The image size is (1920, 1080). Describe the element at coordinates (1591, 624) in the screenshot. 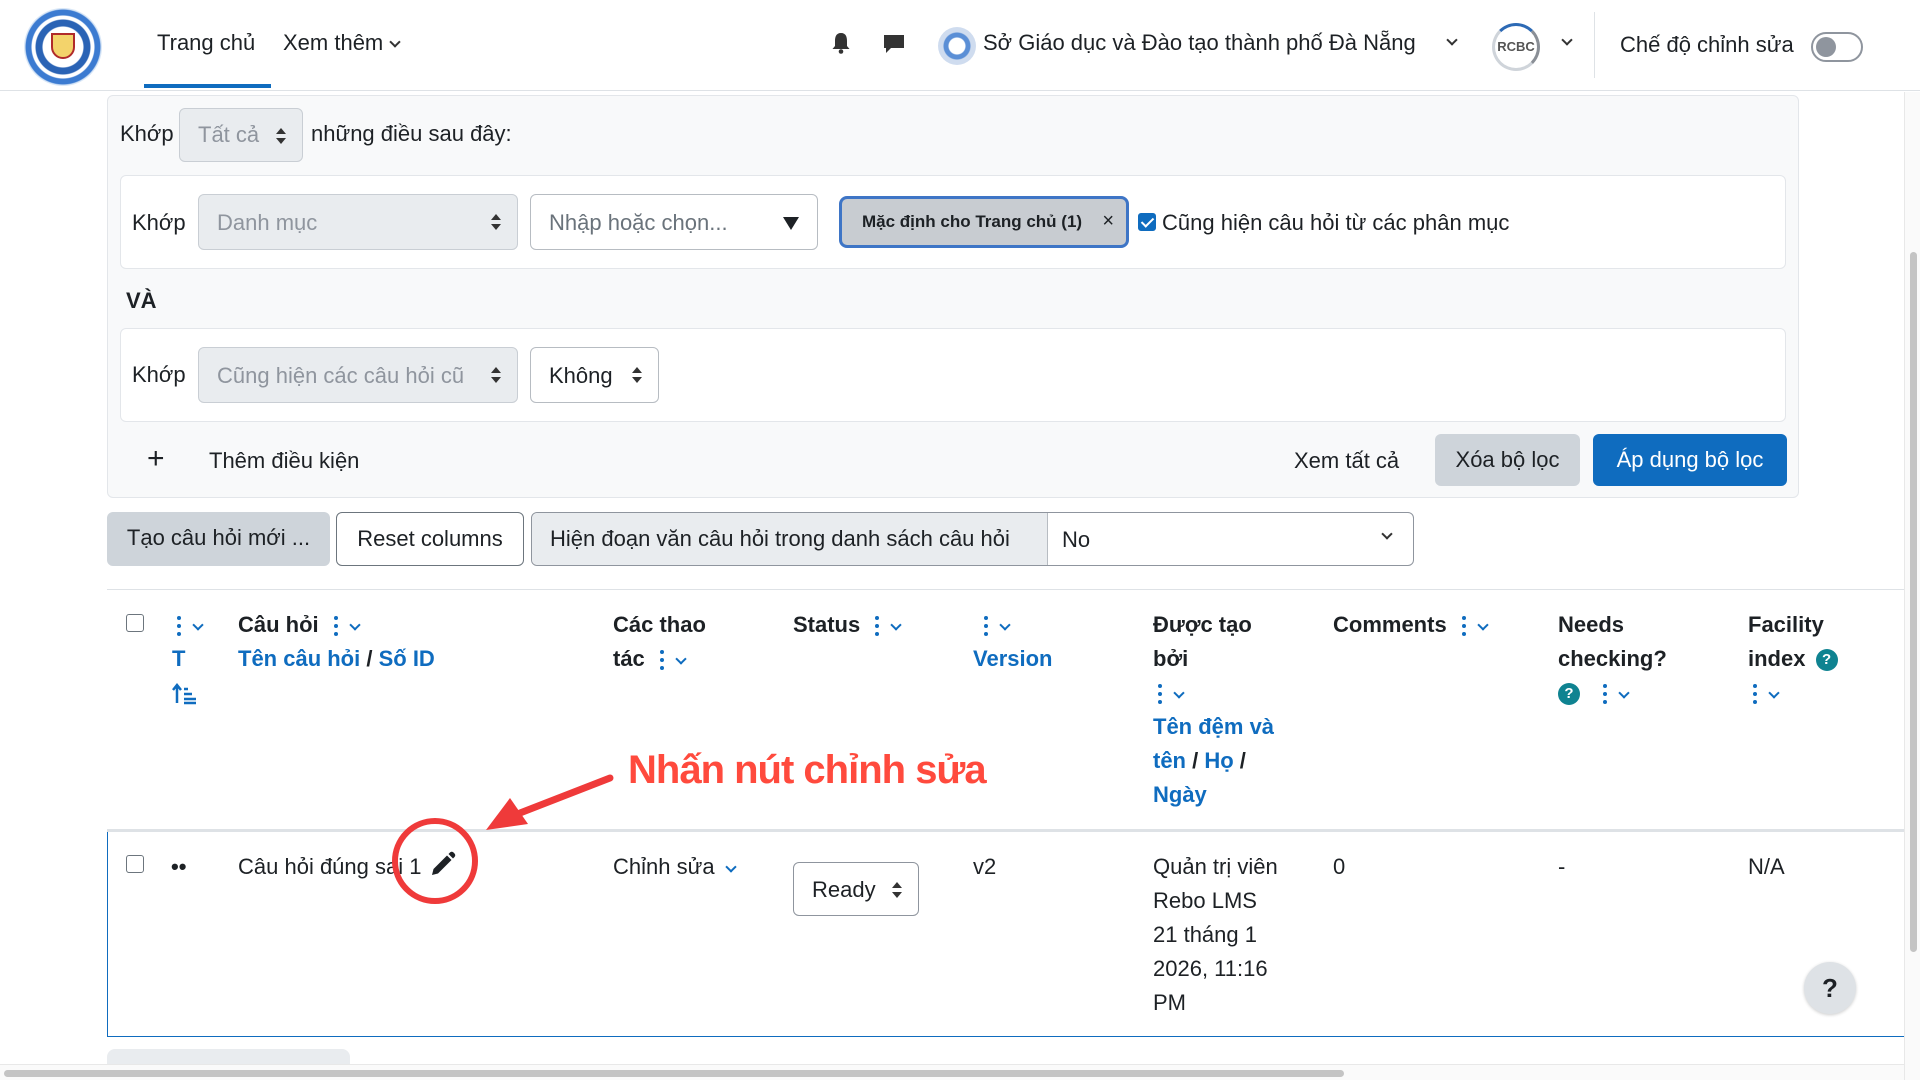

I see `column-needs-checking-title-1: Needs` at that location.